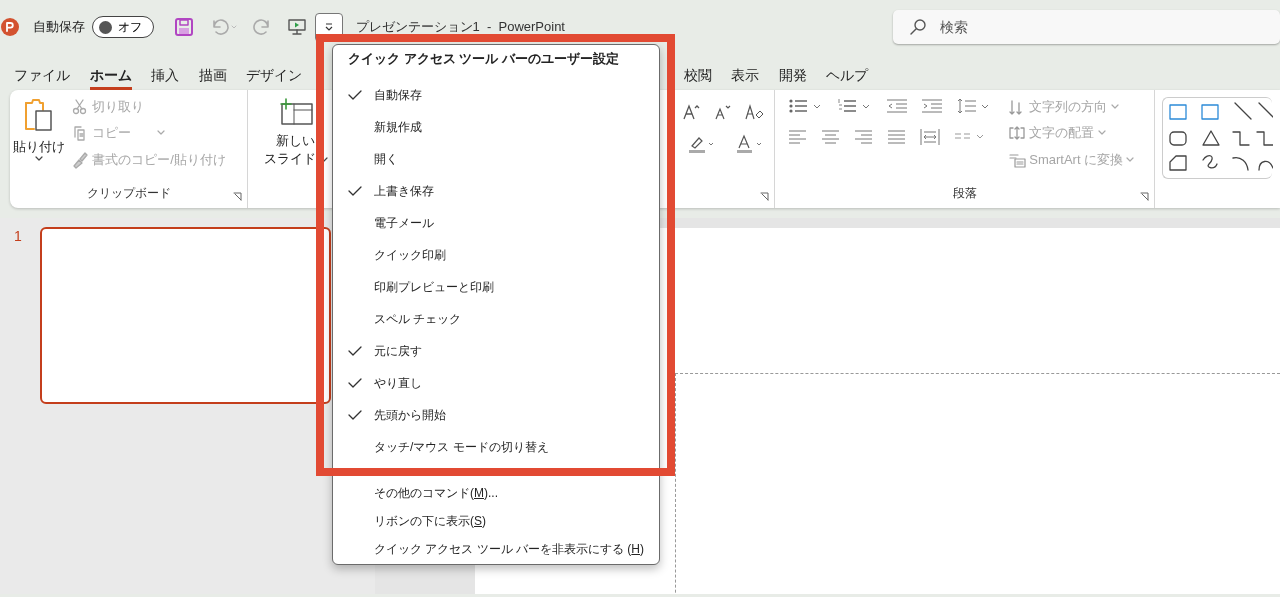 The image size is (1280, 597). What do you see at coordinates (930, 136) in the screenshot?
I see `distributed-icon` at bounding box center [930, 136].